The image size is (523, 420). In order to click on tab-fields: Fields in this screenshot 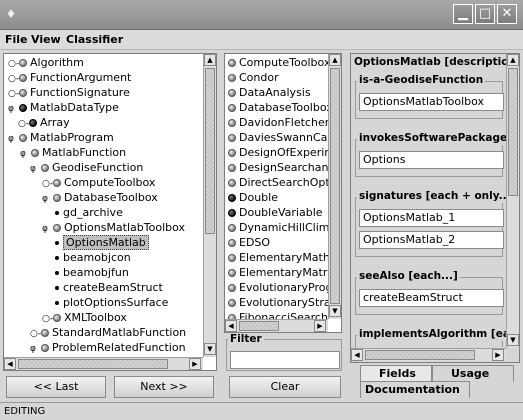, I will do `click(396, 373)`.